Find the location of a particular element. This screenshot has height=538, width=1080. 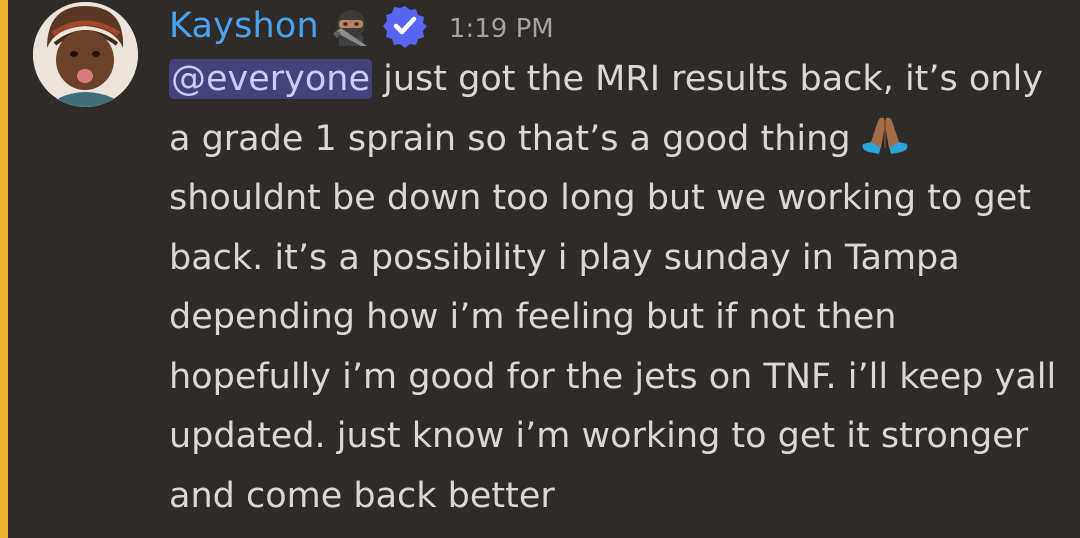

message-header: Kayshon 1:19 PM is located at coordinates (361, 26).